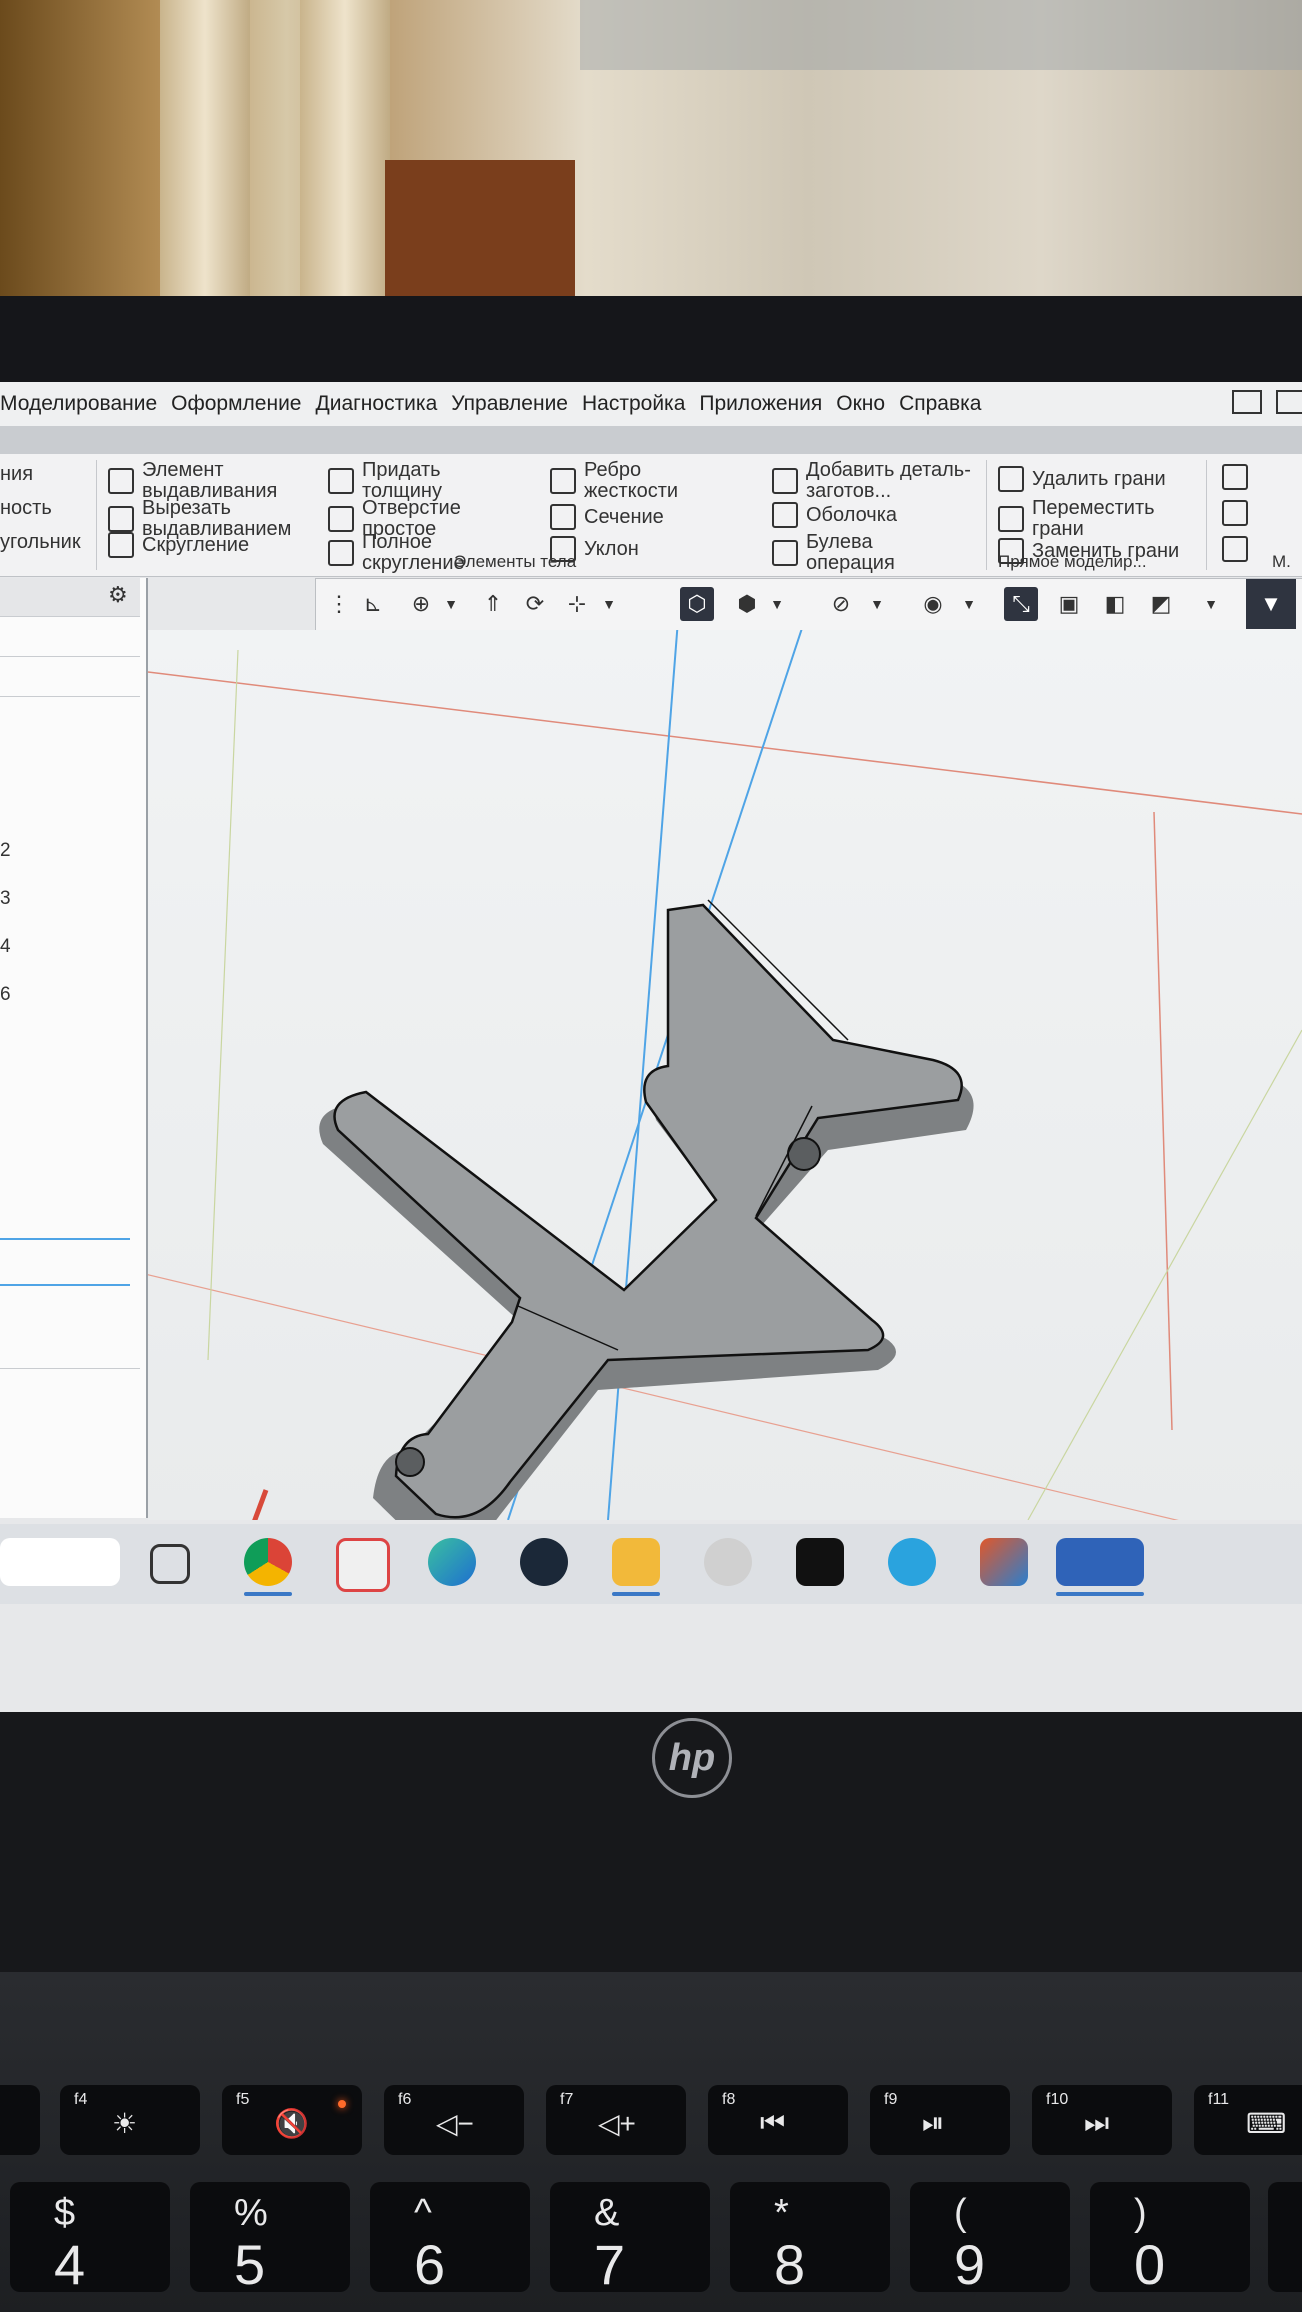 The width and height of the screenshot is (1302, 2312). What do you see at coordinates (1100, 1567) in the screenshot?
I see `kompas-3d-icon` at bounding box center [1100, 1567].